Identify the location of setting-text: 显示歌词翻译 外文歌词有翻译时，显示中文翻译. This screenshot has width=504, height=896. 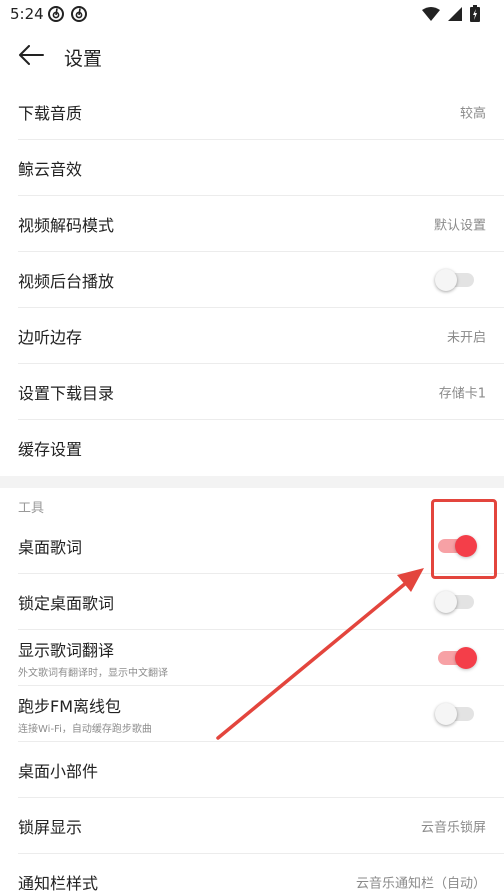
(93, 658).